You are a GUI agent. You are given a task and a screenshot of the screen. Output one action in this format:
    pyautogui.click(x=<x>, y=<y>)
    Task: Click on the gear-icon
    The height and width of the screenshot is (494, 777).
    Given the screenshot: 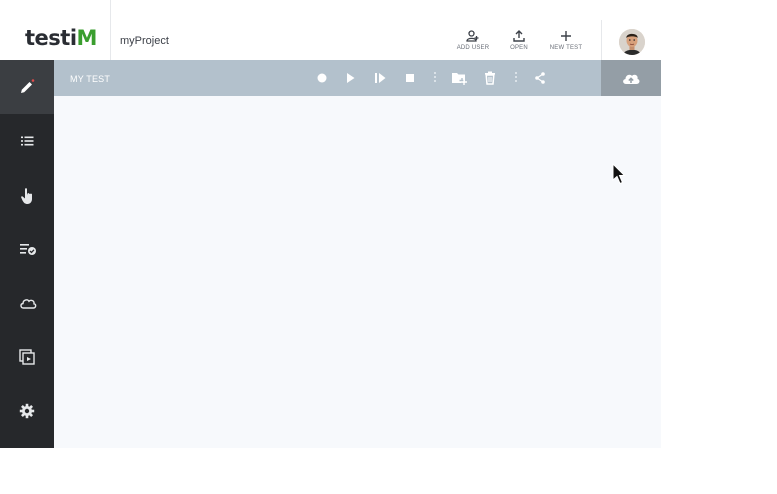 What is the action you would take?
    pyautogui.click(x=27, y=411)
    